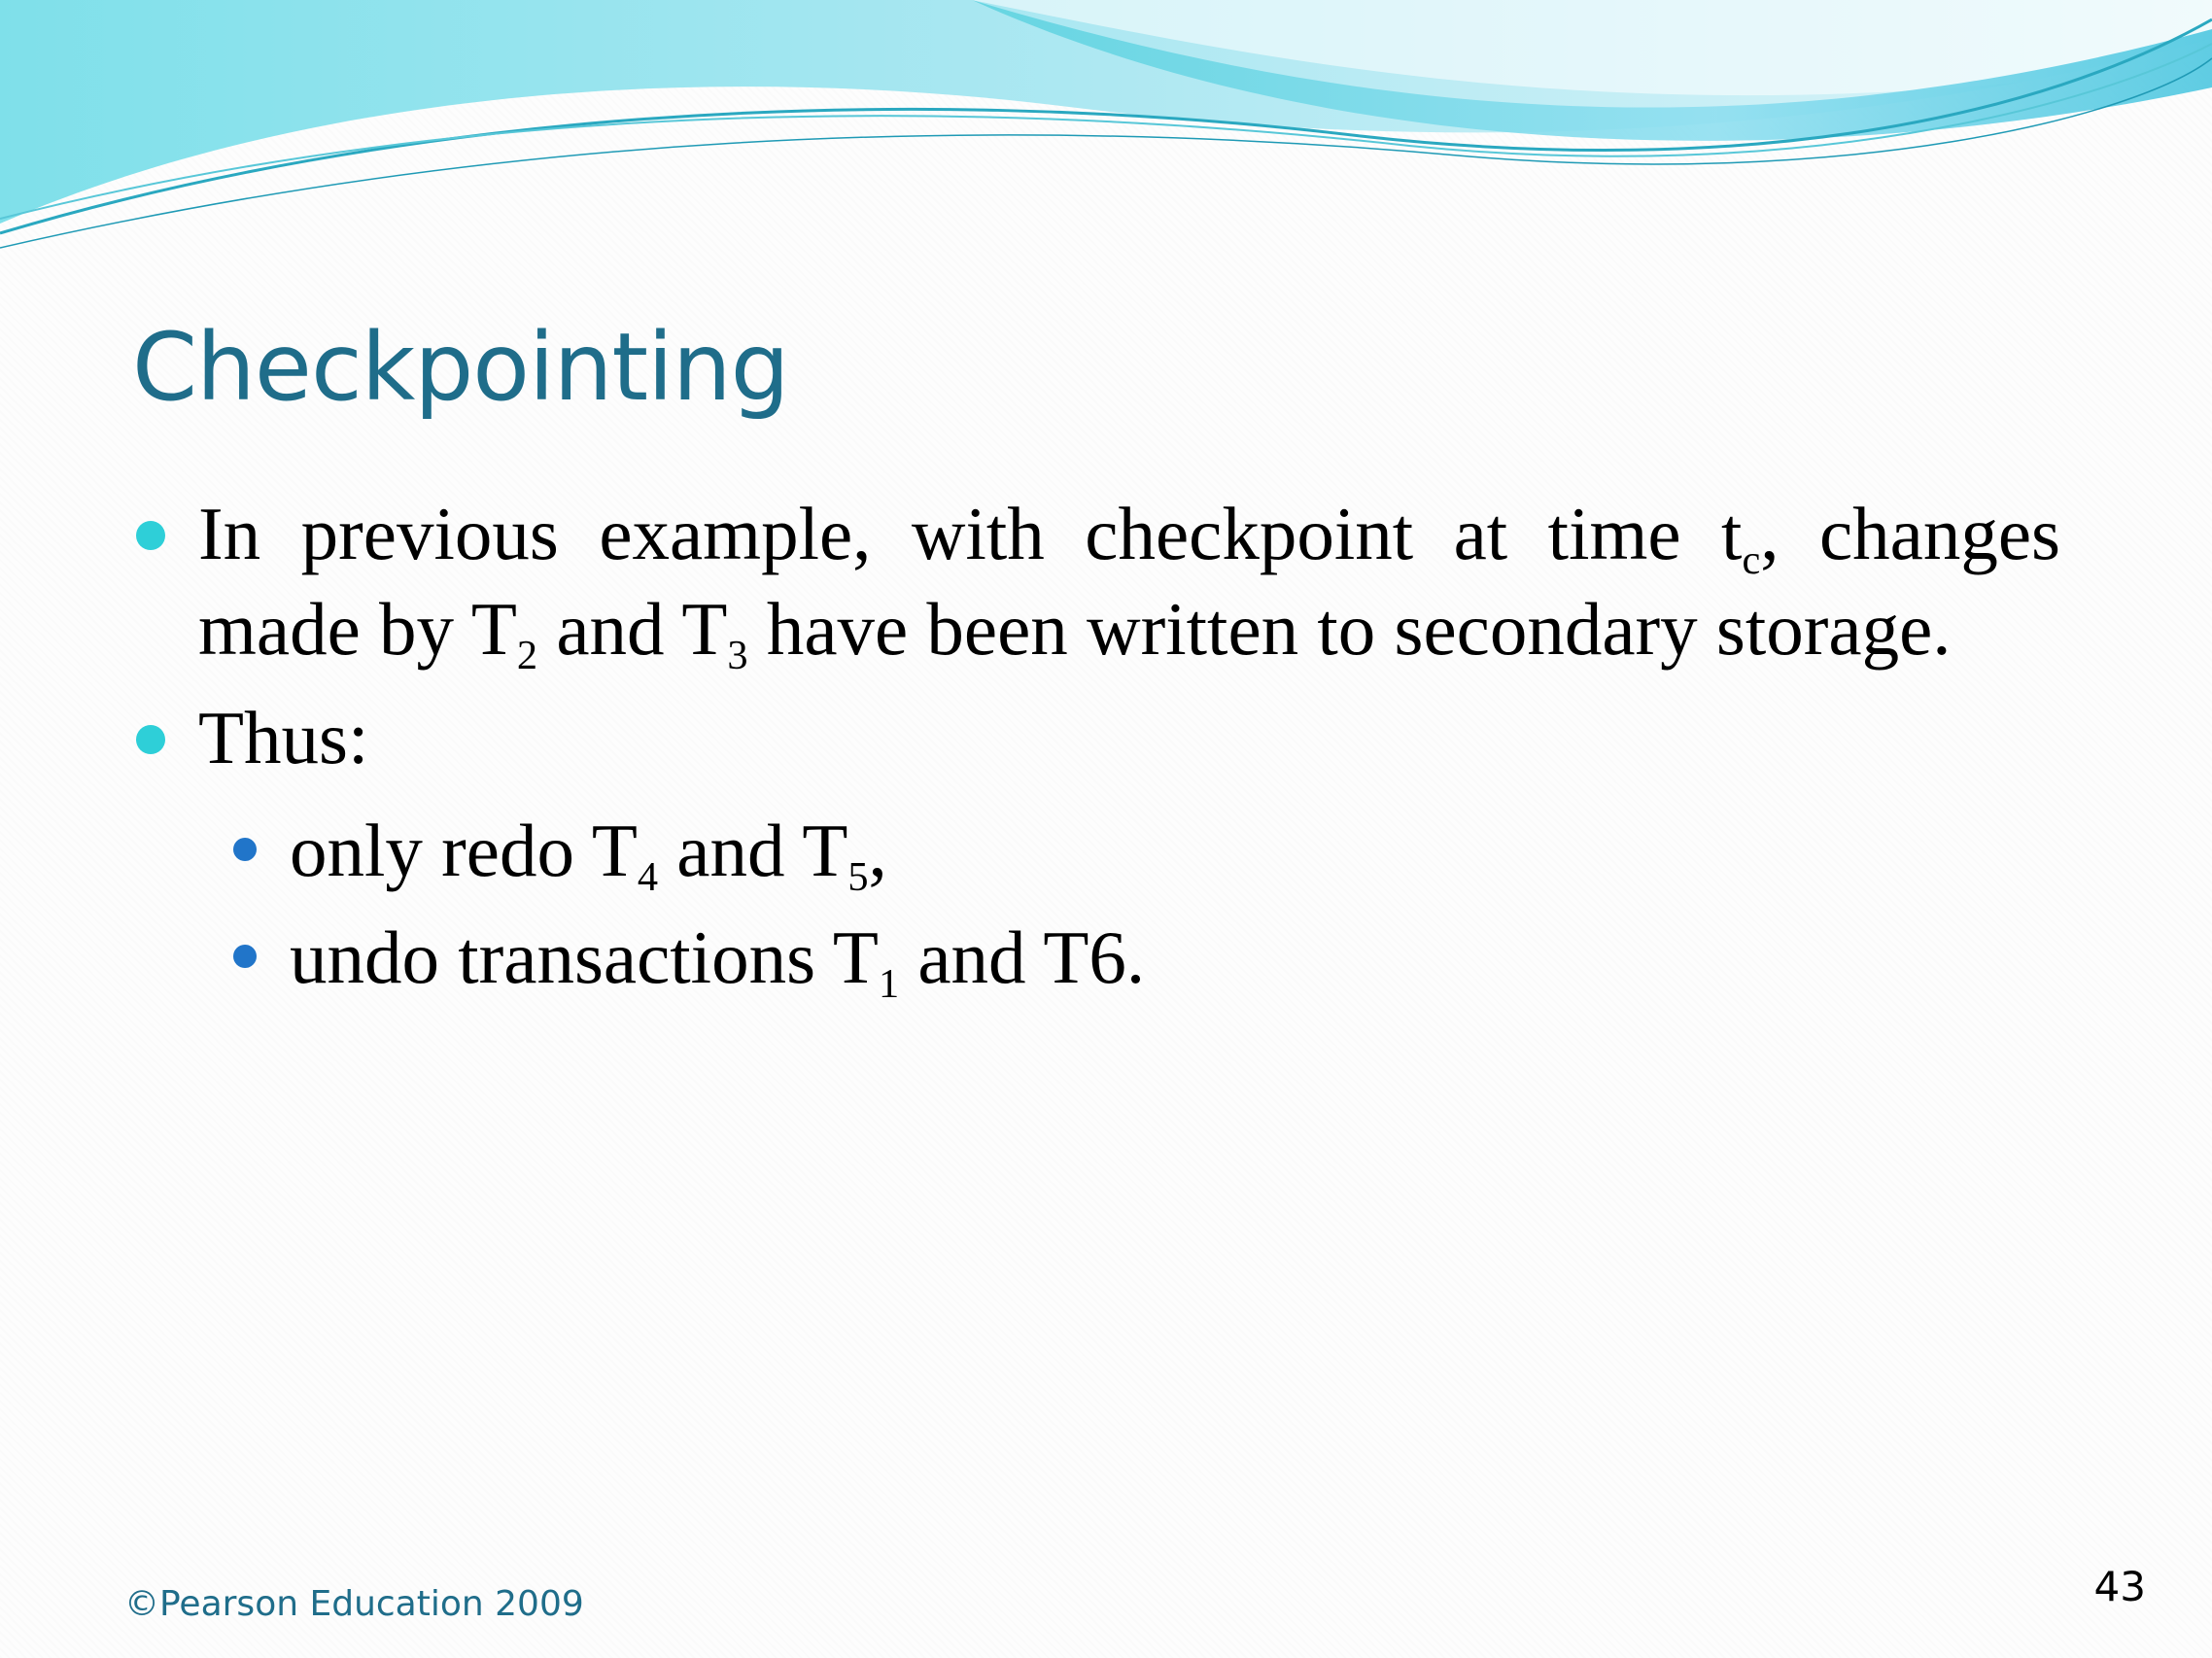  I want to click on bullet-text: and T6., so click(1022, 957).